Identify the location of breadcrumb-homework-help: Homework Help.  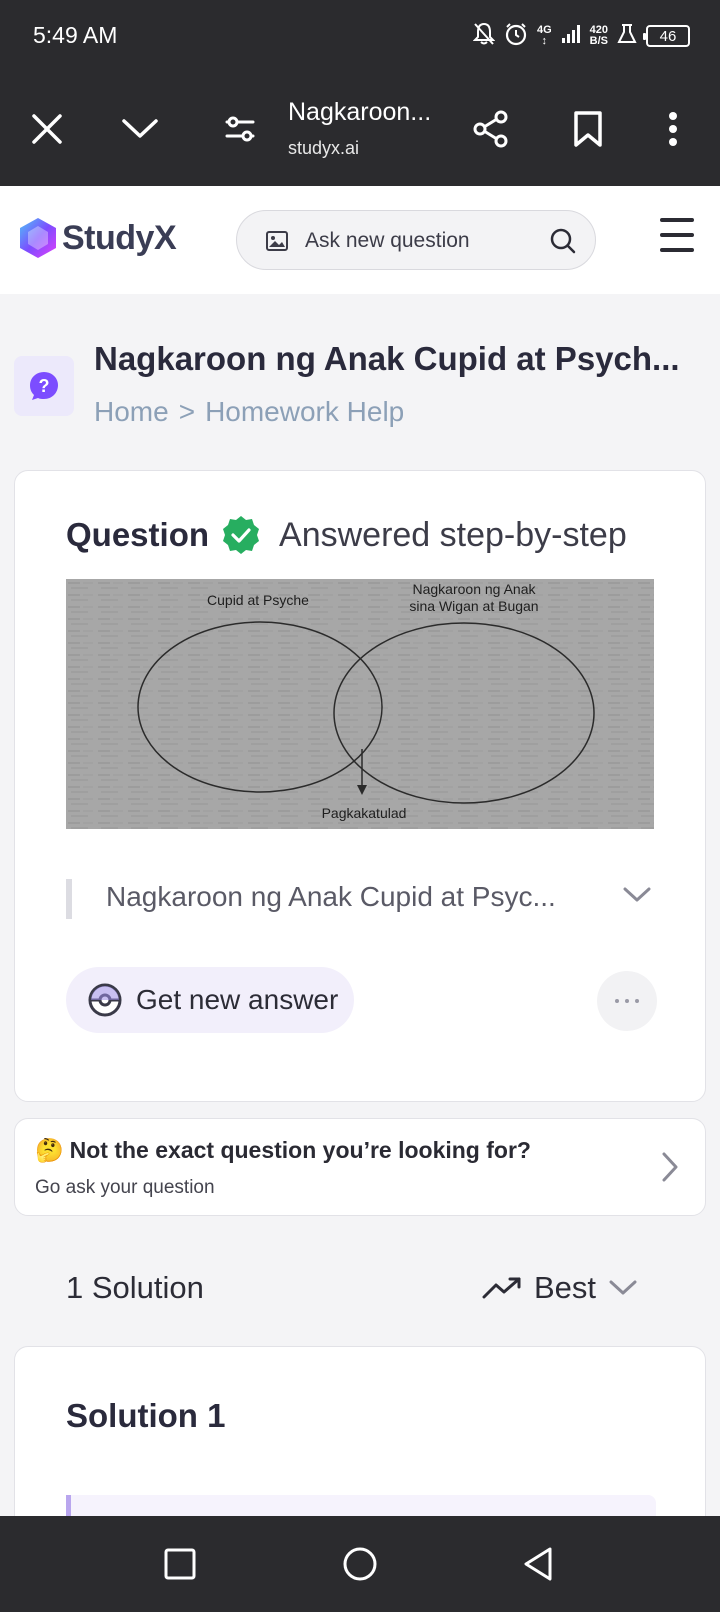
(304, 412).